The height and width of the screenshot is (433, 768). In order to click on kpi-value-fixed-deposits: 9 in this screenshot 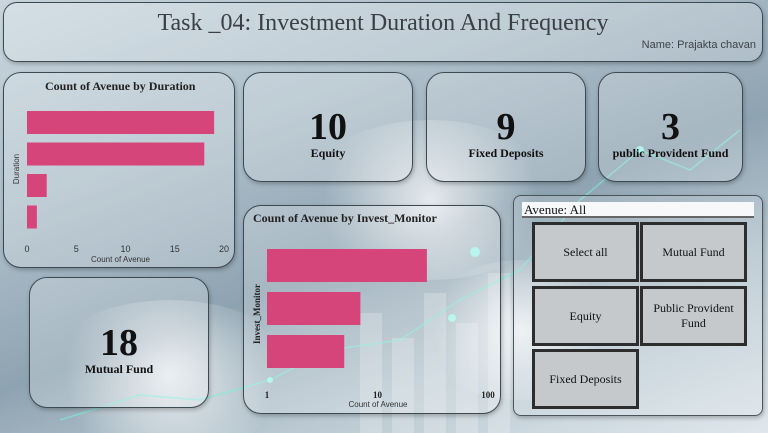, I will do `click(506, 127)`.